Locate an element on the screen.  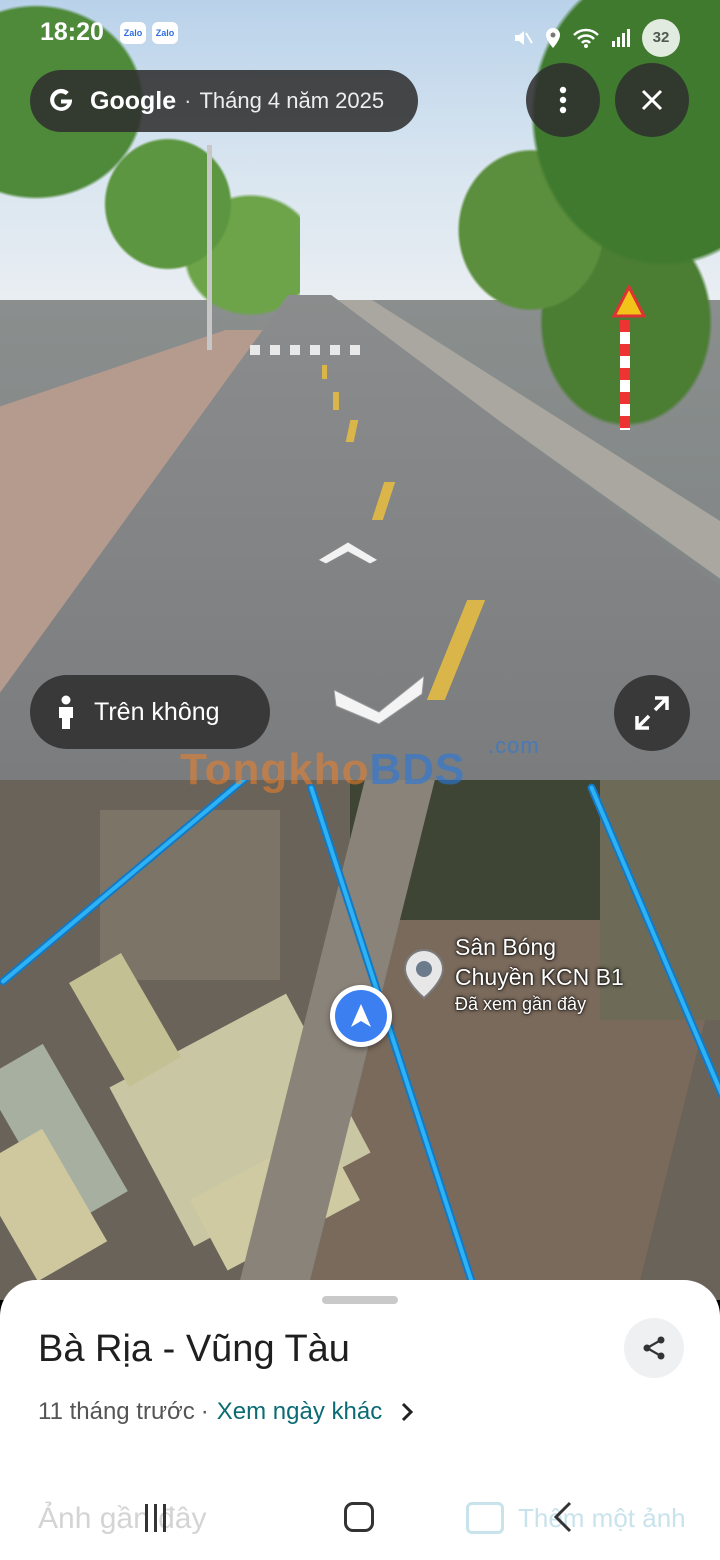
person-icon is located at coordinates (66, 712).